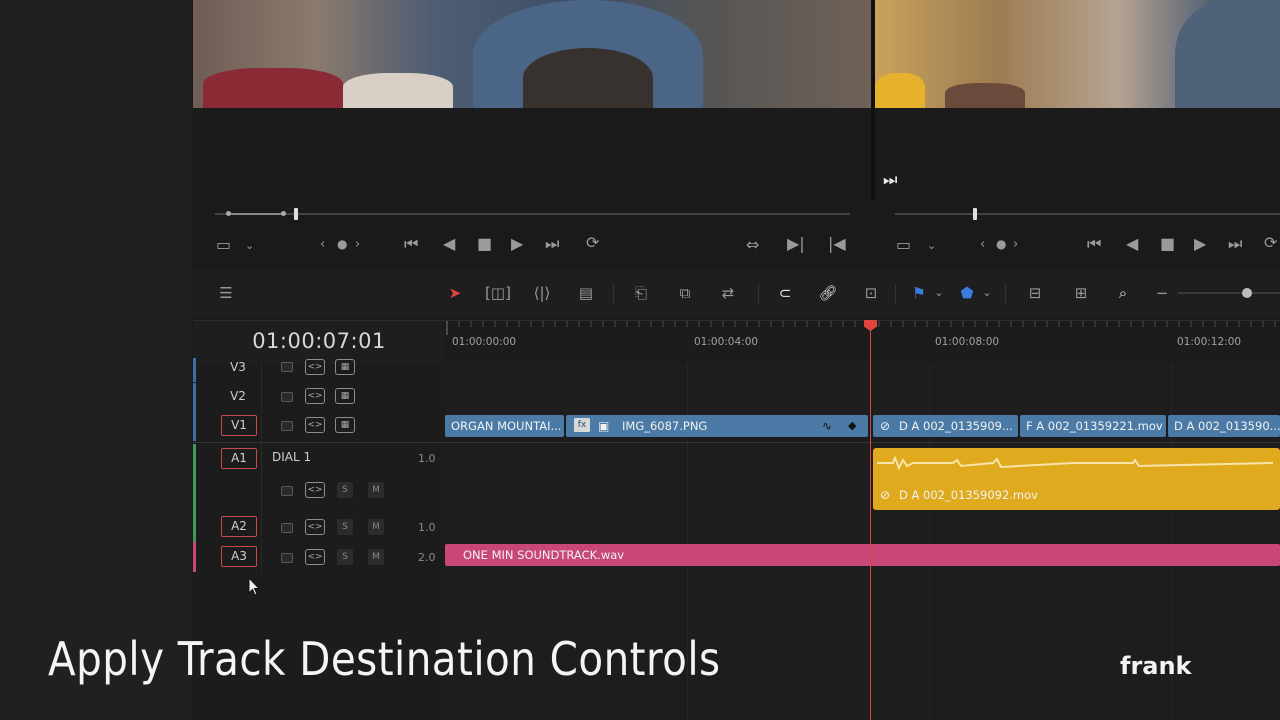 The height and width of the screenshot is (720, 1280). What do you see at coordinates (455, 293) in the screenshot?
I see `selection-mode-icon: ➤` at bounding box center [455, 293].